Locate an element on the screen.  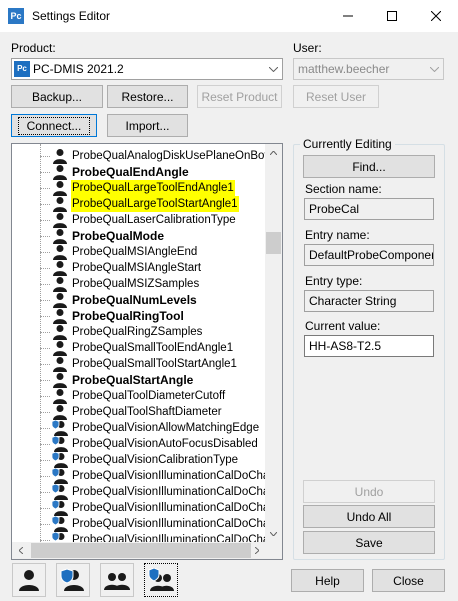
group-title: Currently Editing is located at coordinates (347, 144).